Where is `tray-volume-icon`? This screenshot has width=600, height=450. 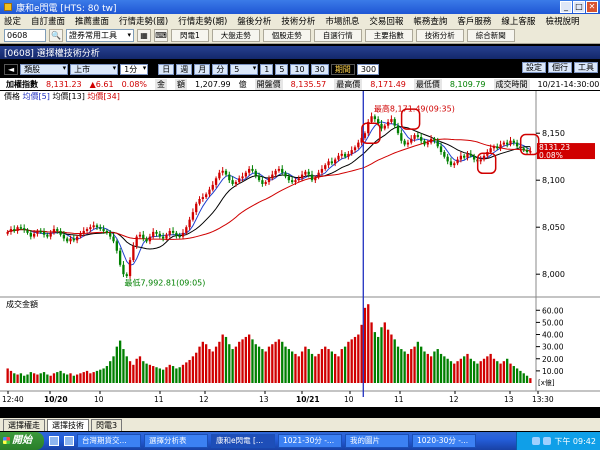 tray-volume-icon is located at coordinates (547, 441).